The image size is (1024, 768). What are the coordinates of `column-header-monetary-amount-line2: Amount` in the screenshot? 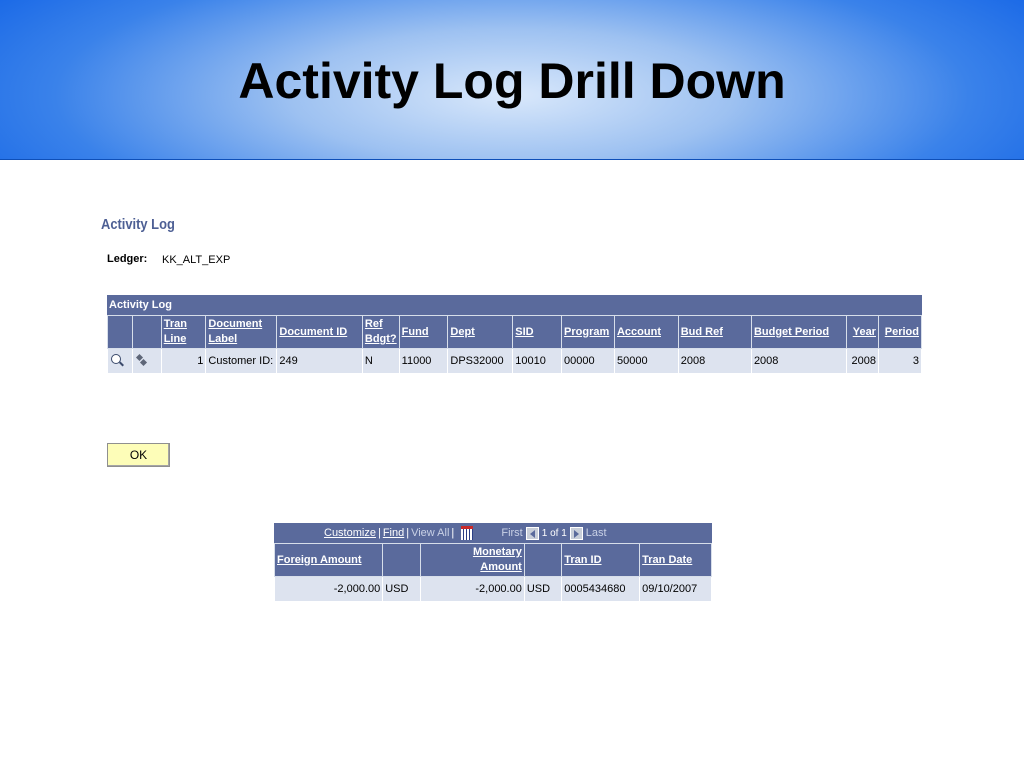 It's located at (501, 567).